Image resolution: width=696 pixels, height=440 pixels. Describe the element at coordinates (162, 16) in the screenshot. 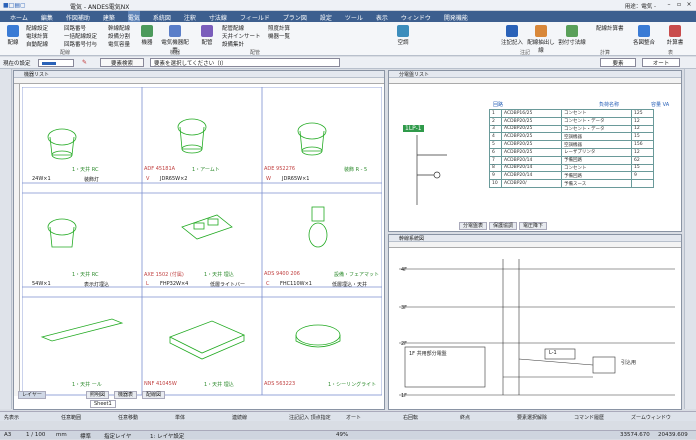

I see `menu-item-5: 系統図` at that location.